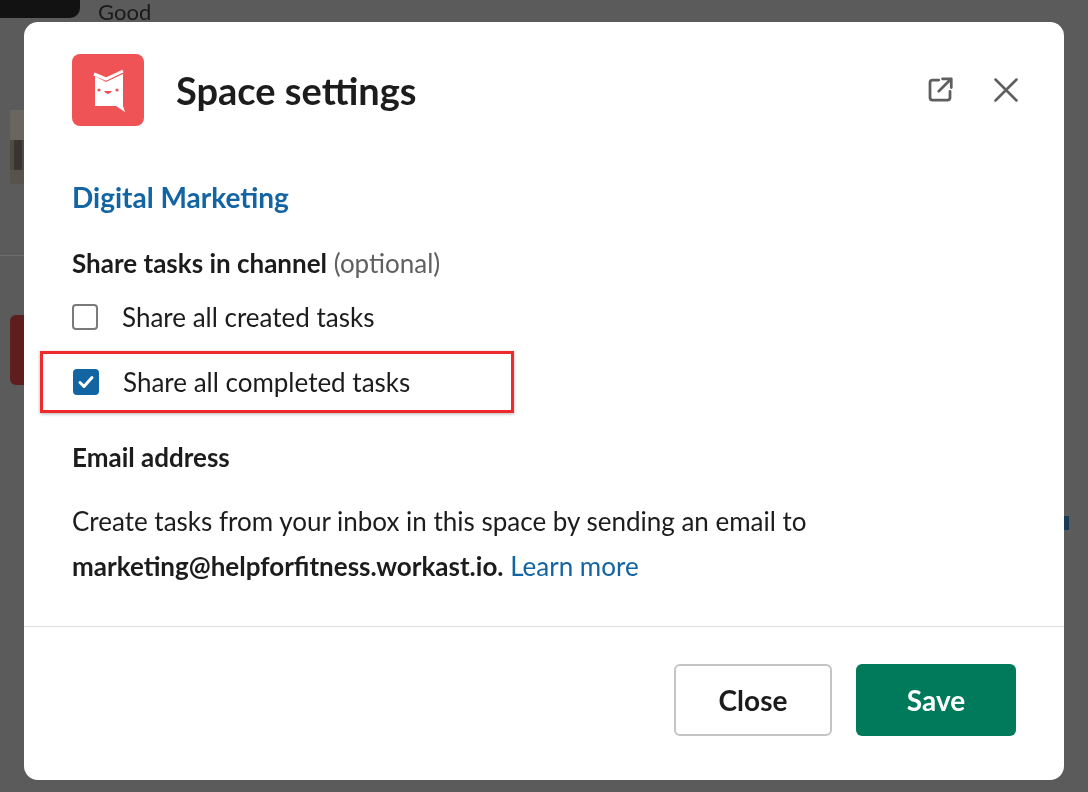  What do you see at coordinates (267, 382) in the screenshot?
I see `checkbox-label: Share all completed tasks` at bounding box center [267, 382].